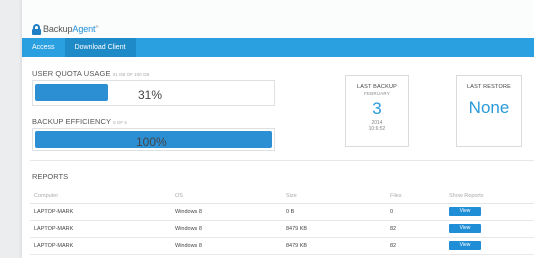 The width and height of the screenshot is (534, 258). Describe the element at coordinates (282, 160) in the screenshot. I see `divider` at that location.